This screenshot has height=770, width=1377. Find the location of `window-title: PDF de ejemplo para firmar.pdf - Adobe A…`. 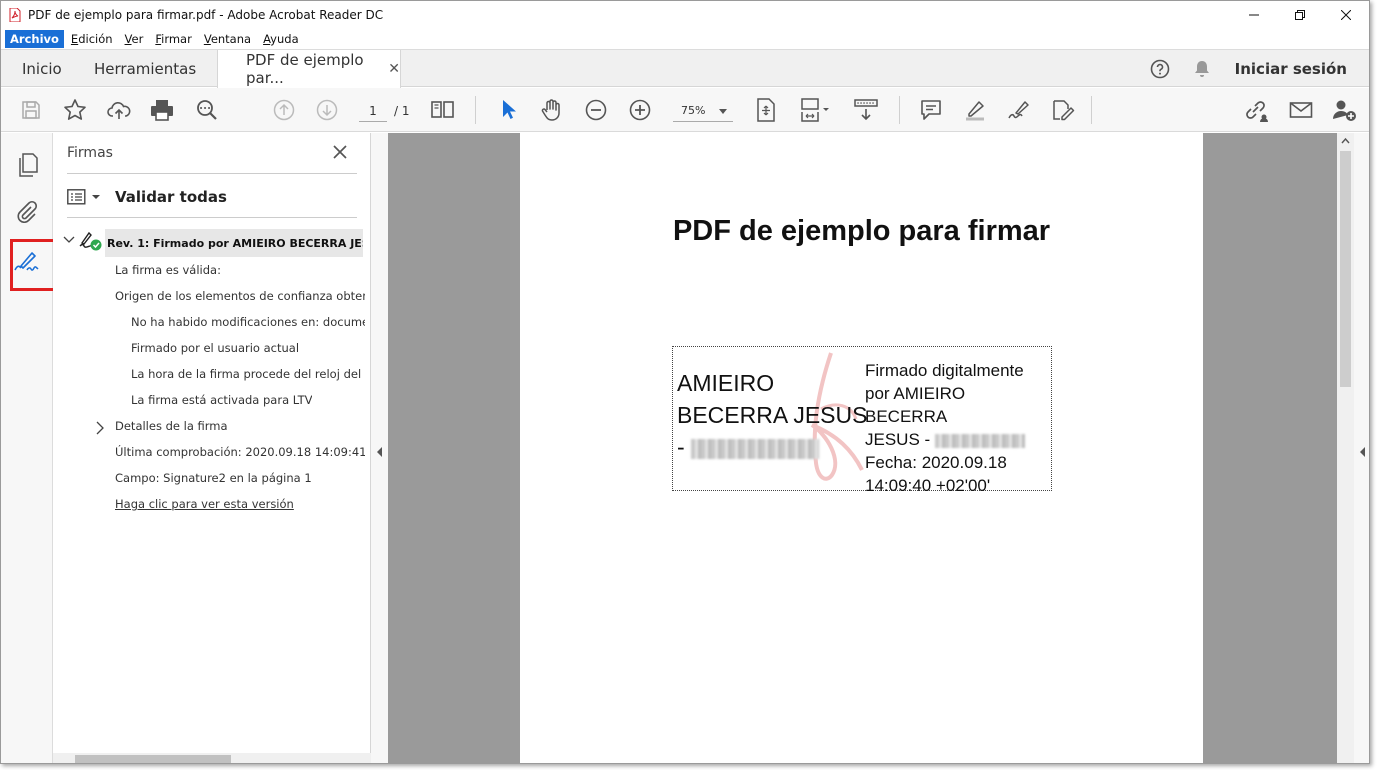

window-title: PDF de ejemplo para firmar.pdf - Adobe A… is located at coordinates (206, 15).